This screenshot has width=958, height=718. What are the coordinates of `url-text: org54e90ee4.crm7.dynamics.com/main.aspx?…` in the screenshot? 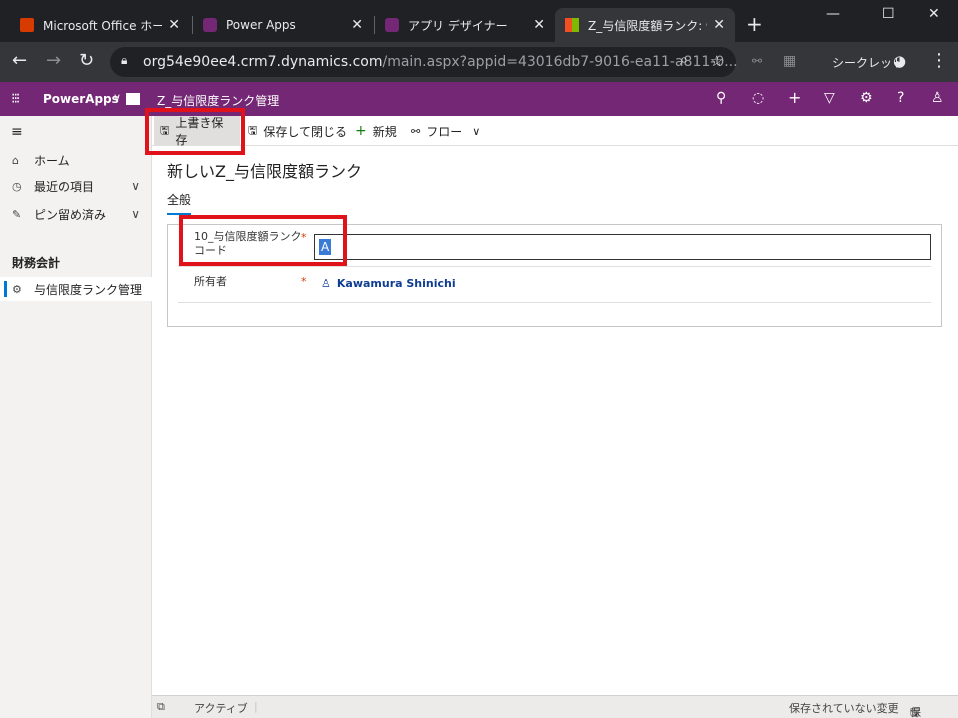 It's located at (440, 62).